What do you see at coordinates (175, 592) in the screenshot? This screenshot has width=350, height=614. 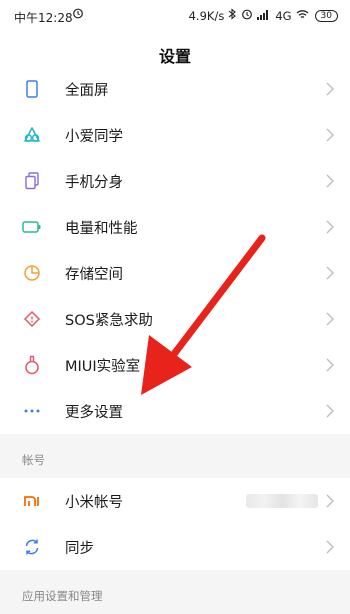 I see `section-header-apps: 应用设置和管理` at bounding box center [175, 592].